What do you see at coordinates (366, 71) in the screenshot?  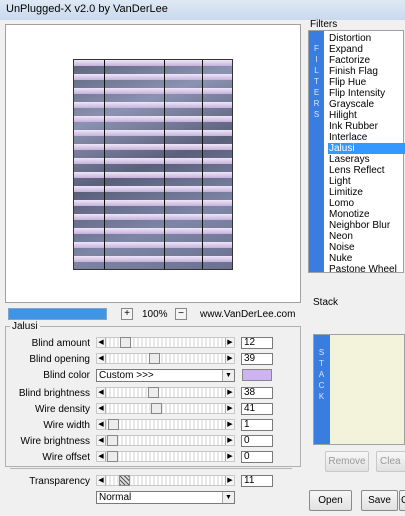 I see `filter-list-item: Finish Flag` at bounding box center [366, 71].